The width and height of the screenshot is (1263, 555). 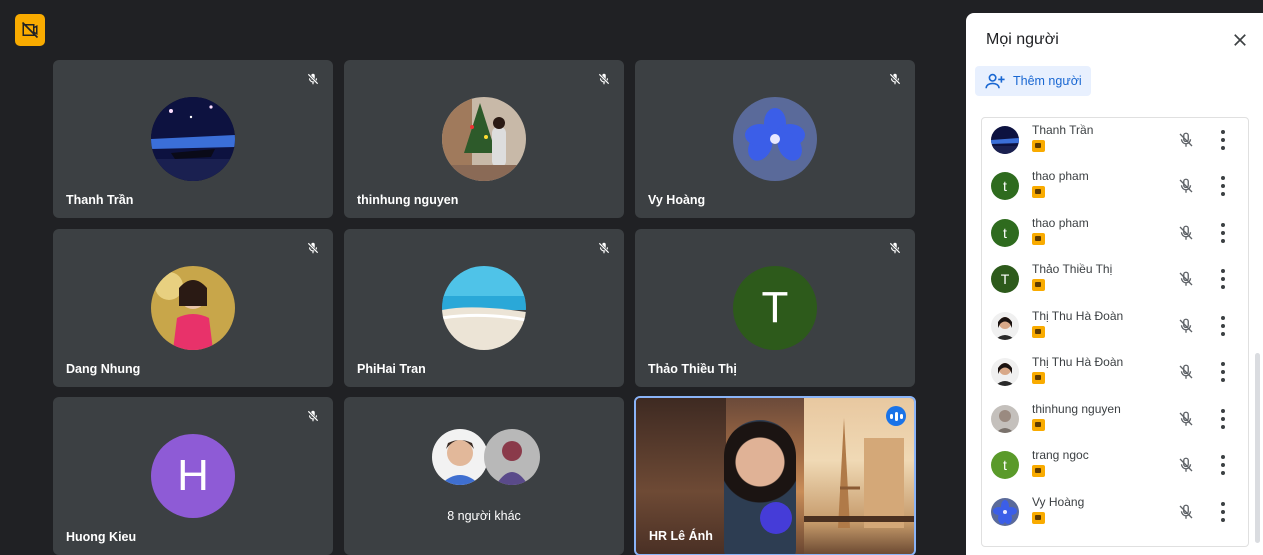 I want to click on participant-name: PhiHai Tran, so click(x=391, y=369).